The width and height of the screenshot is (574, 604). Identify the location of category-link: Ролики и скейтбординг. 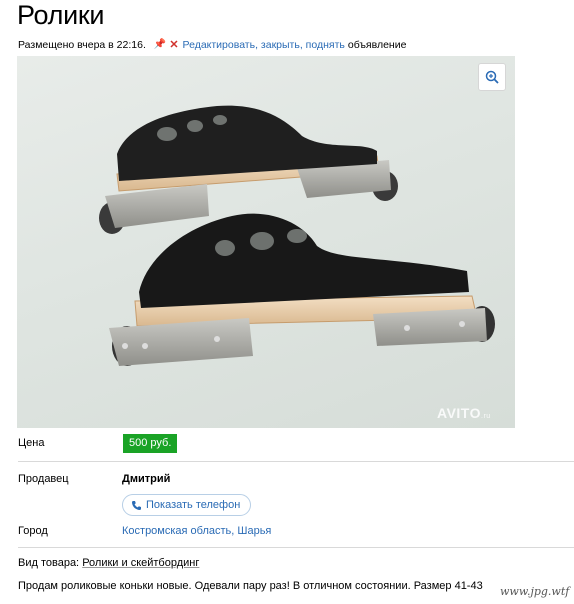
(140, 563).